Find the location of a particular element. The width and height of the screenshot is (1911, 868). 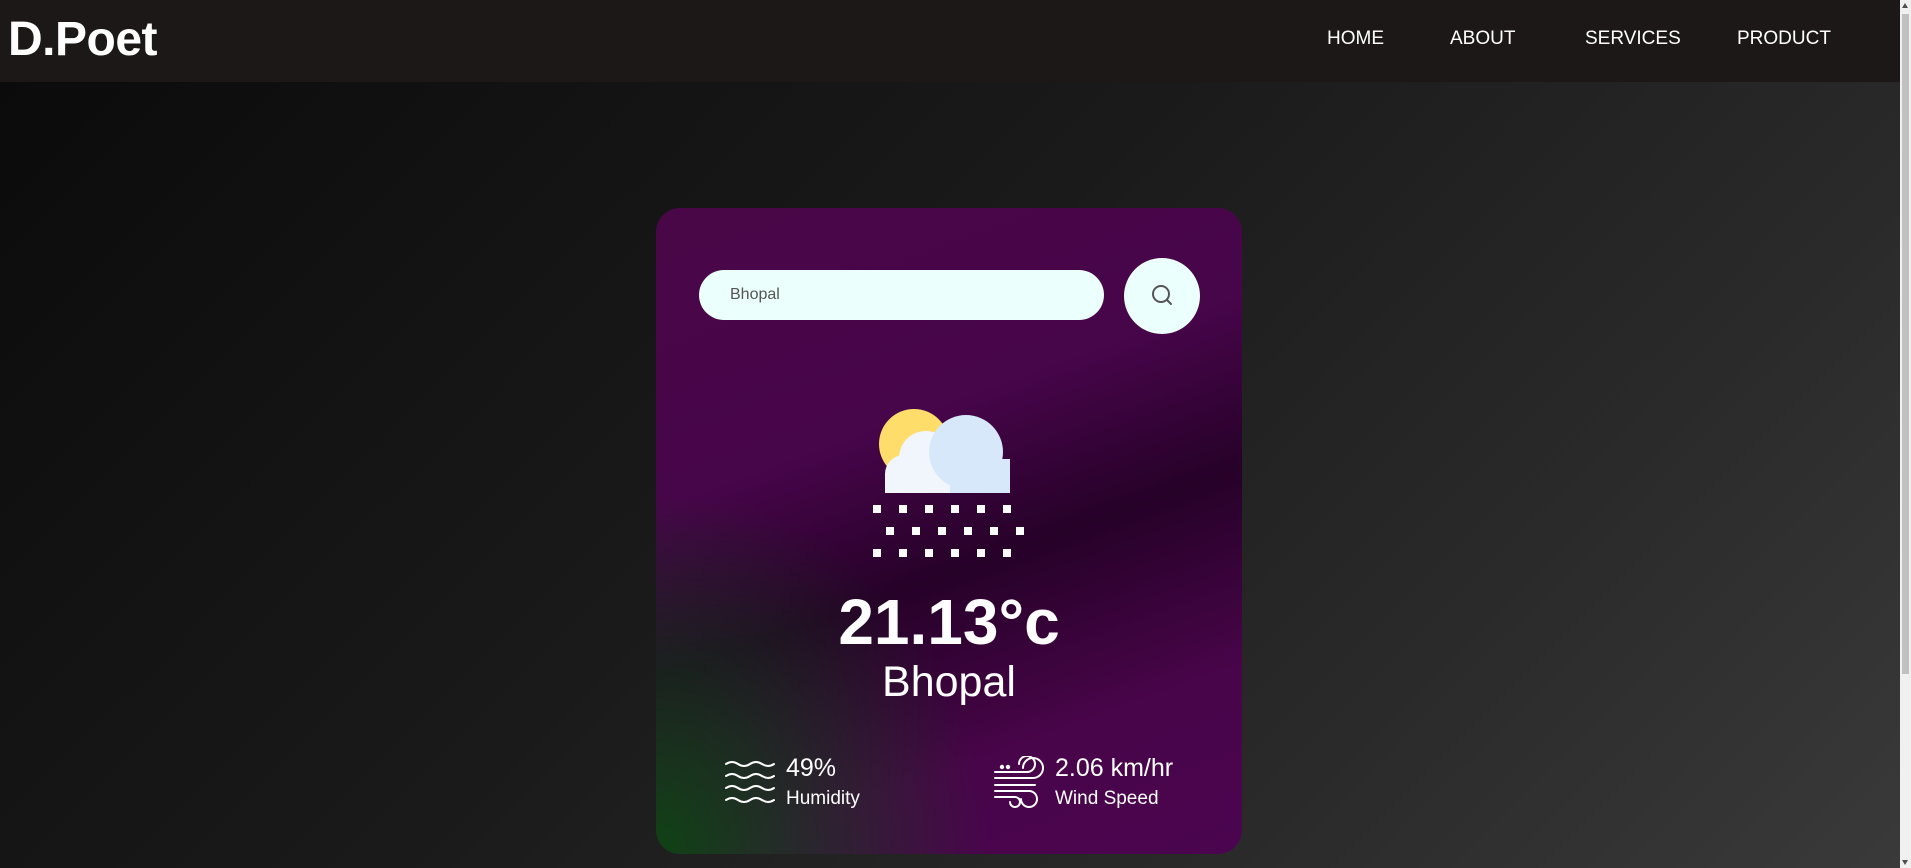

scroll-thumb is located at coordinates (1905, 344).